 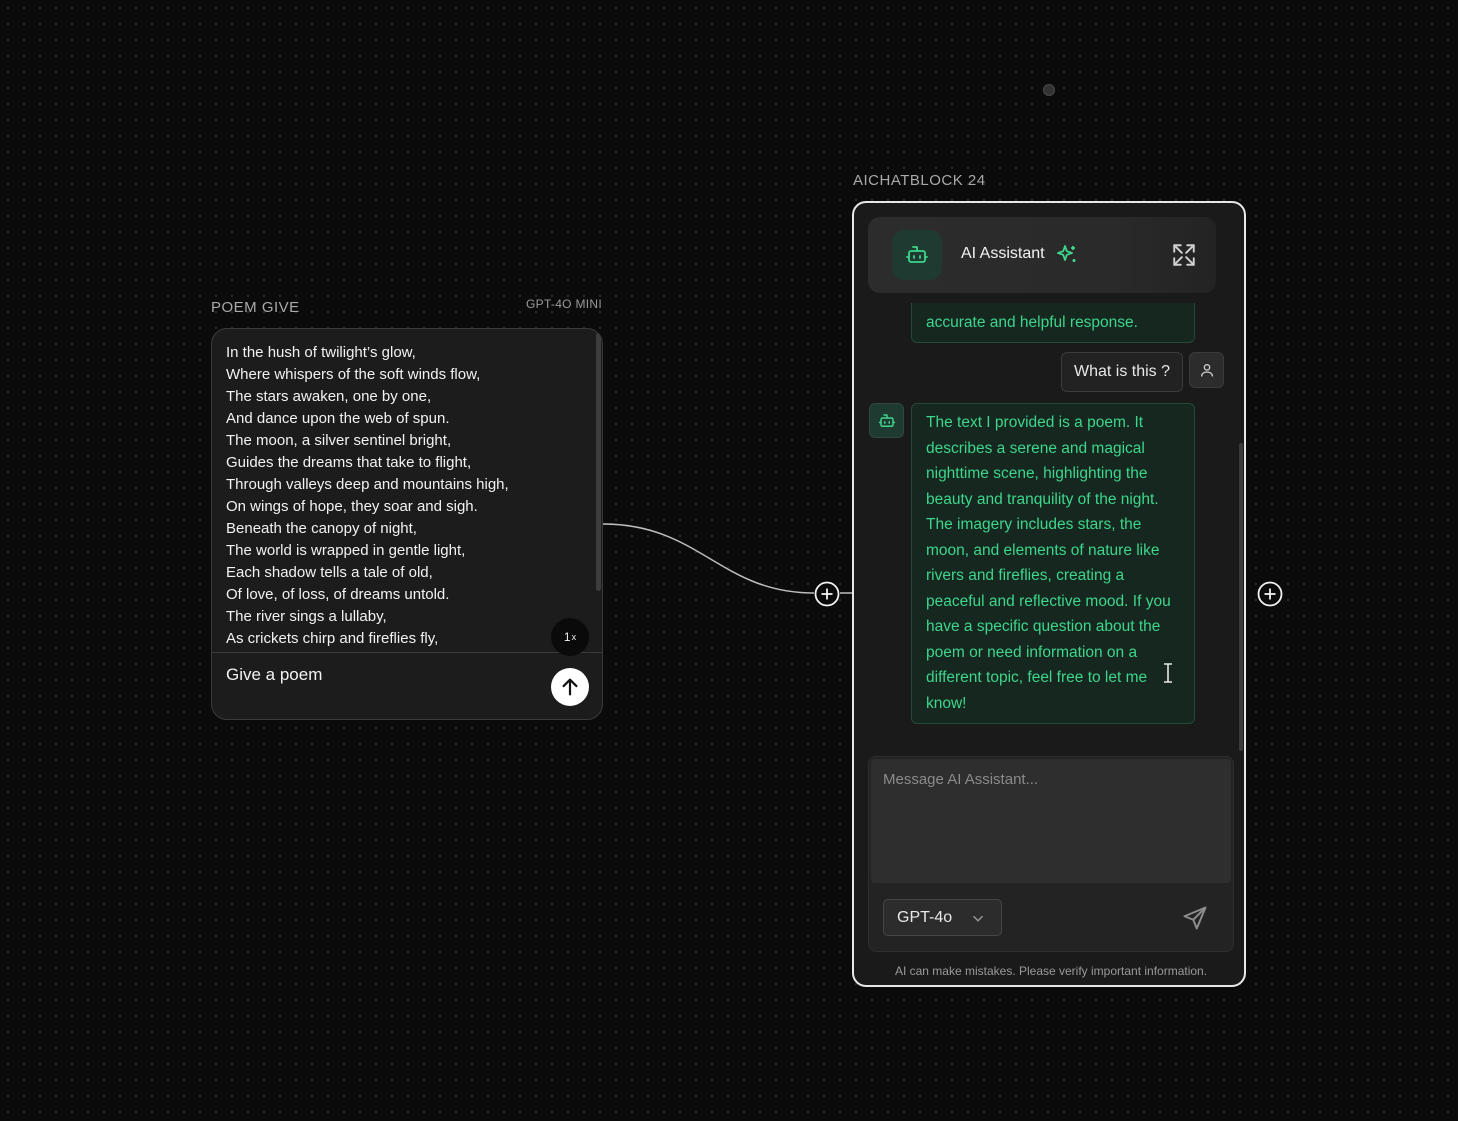 I want to click on send-icon, so click(x=1195, y=918).